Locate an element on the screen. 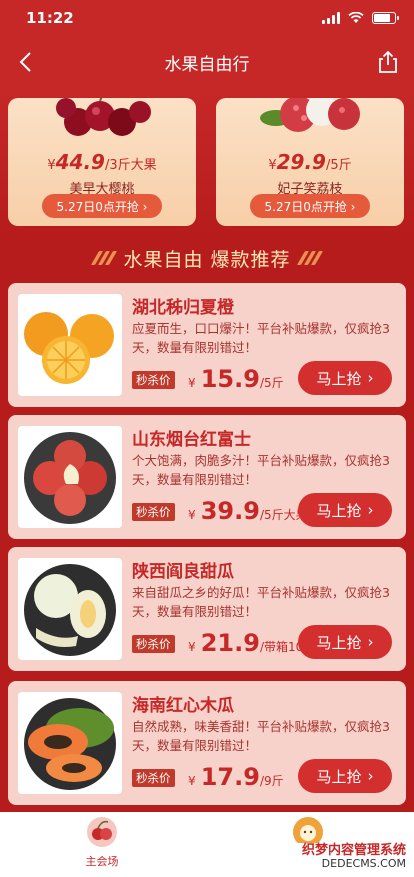 The image size is (414, 877). nav-bar: 水果自由行 is located at coordinates (207, 62).